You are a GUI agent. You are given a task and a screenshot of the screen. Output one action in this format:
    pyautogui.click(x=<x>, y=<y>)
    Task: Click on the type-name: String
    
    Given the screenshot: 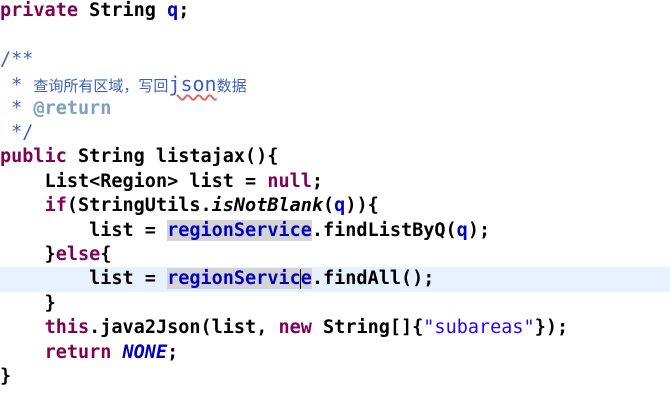 What is the action you would take?
    pyautogui.click(x=122, y=10)
    